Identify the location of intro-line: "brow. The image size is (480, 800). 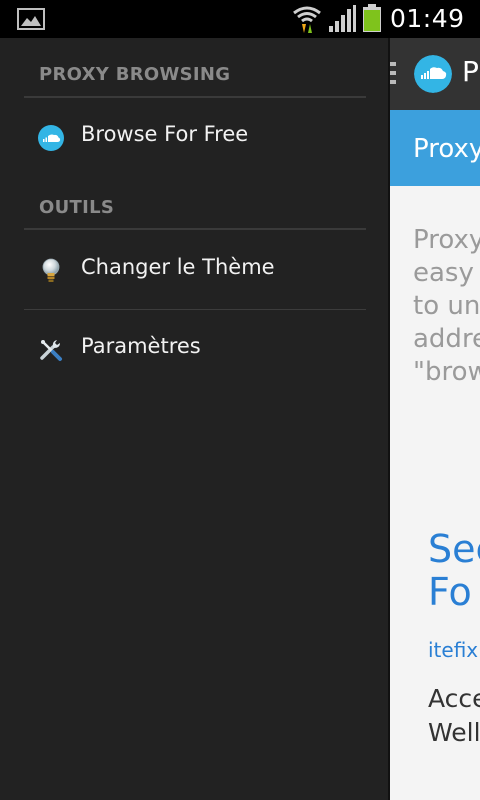
(446, 372).